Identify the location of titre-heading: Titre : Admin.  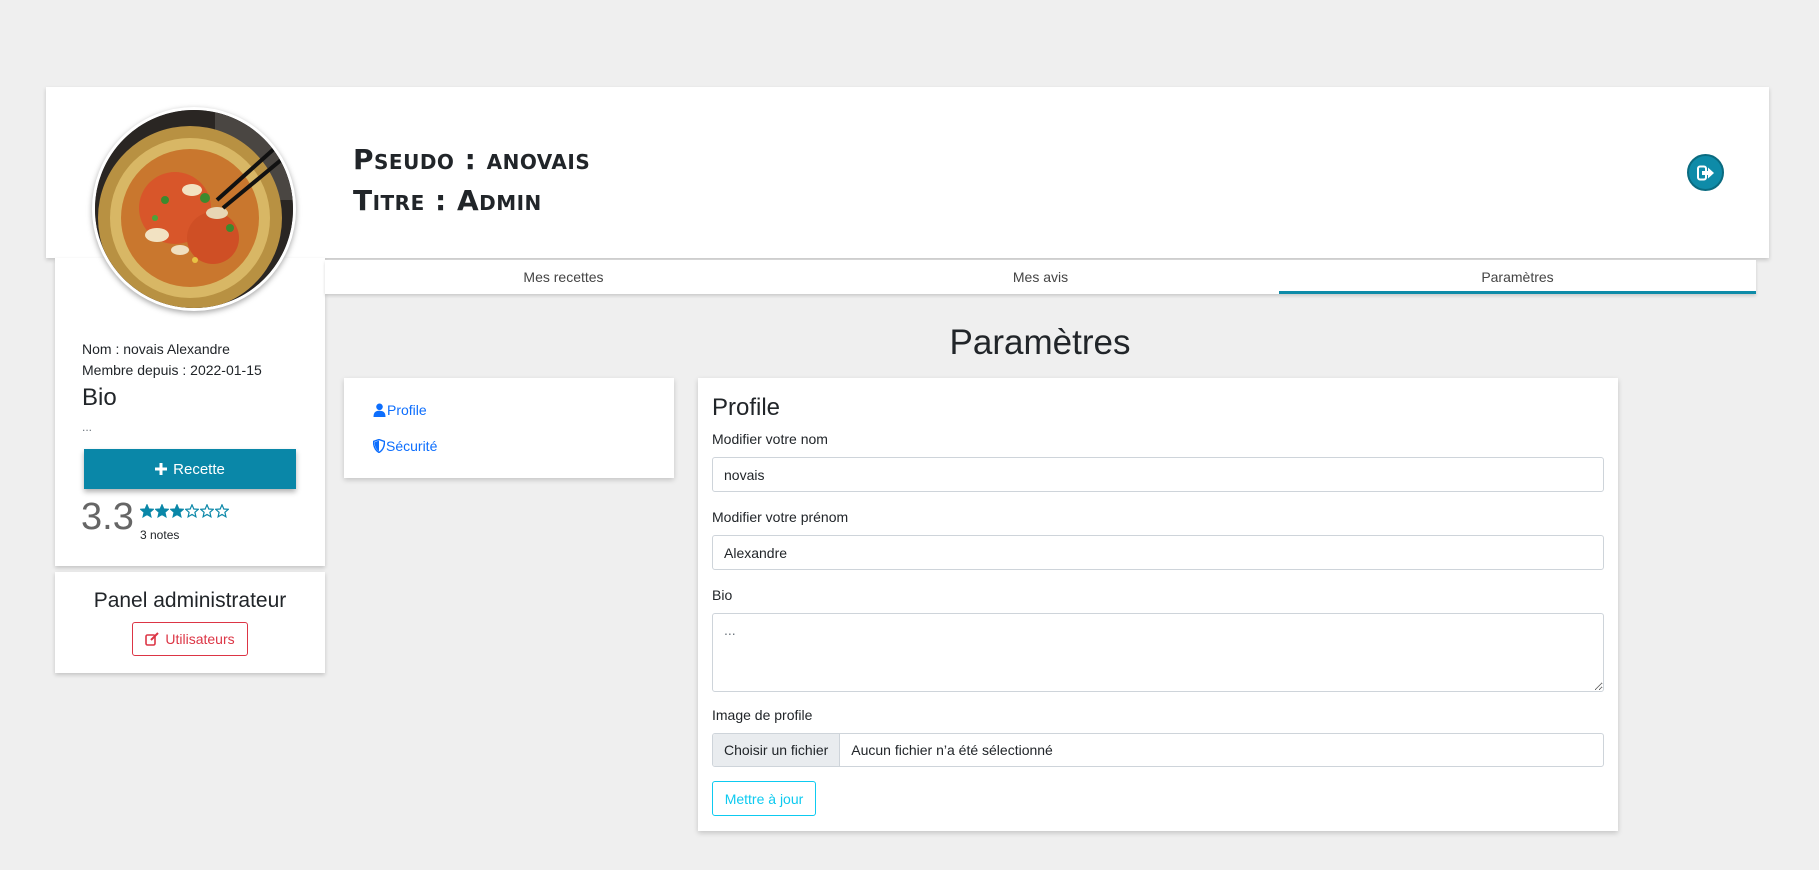
(447, 200).